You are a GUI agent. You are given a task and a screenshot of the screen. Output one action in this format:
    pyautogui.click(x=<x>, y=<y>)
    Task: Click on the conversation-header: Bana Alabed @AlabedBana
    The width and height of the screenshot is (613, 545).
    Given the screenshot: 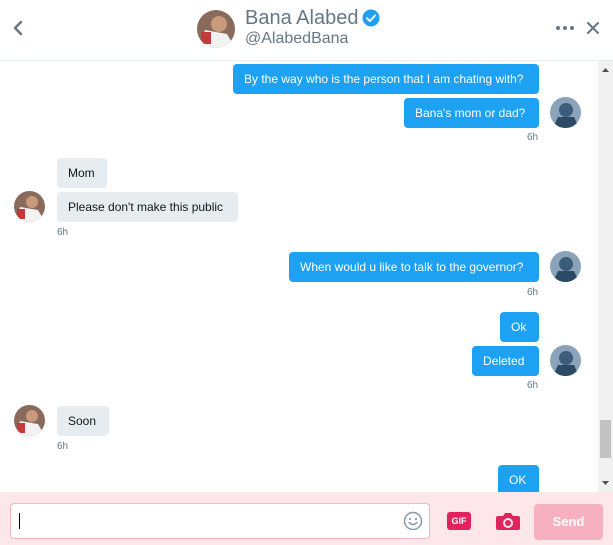 What is the action you would take?
    pyautogui.click(x=306, y=30)
    